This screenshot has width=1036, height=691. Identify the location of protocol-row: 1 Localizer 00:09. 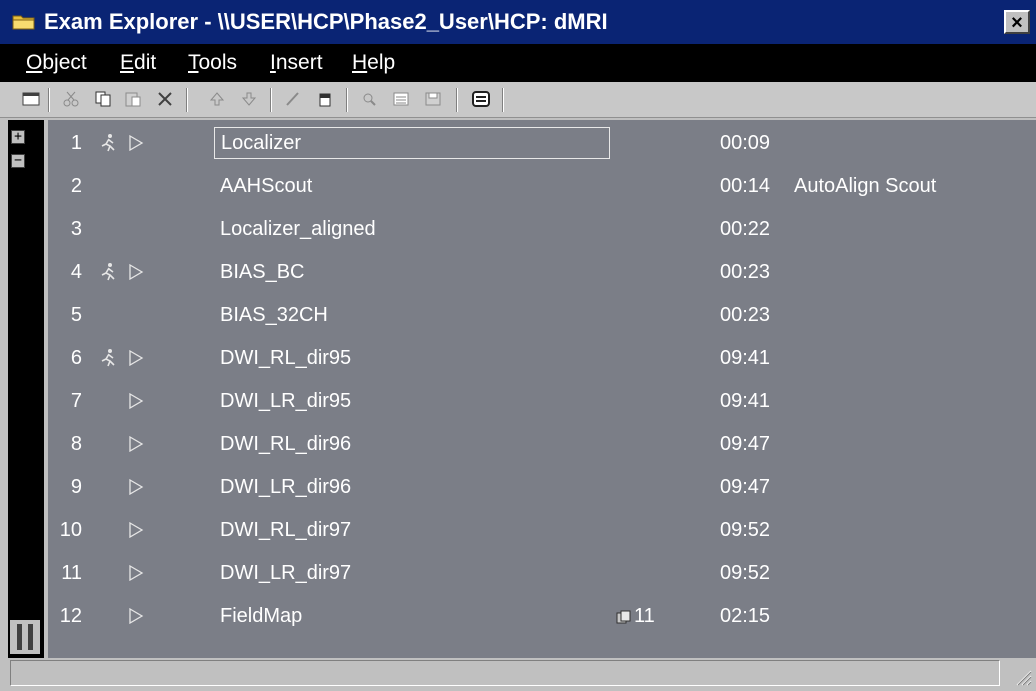
(542, 143).